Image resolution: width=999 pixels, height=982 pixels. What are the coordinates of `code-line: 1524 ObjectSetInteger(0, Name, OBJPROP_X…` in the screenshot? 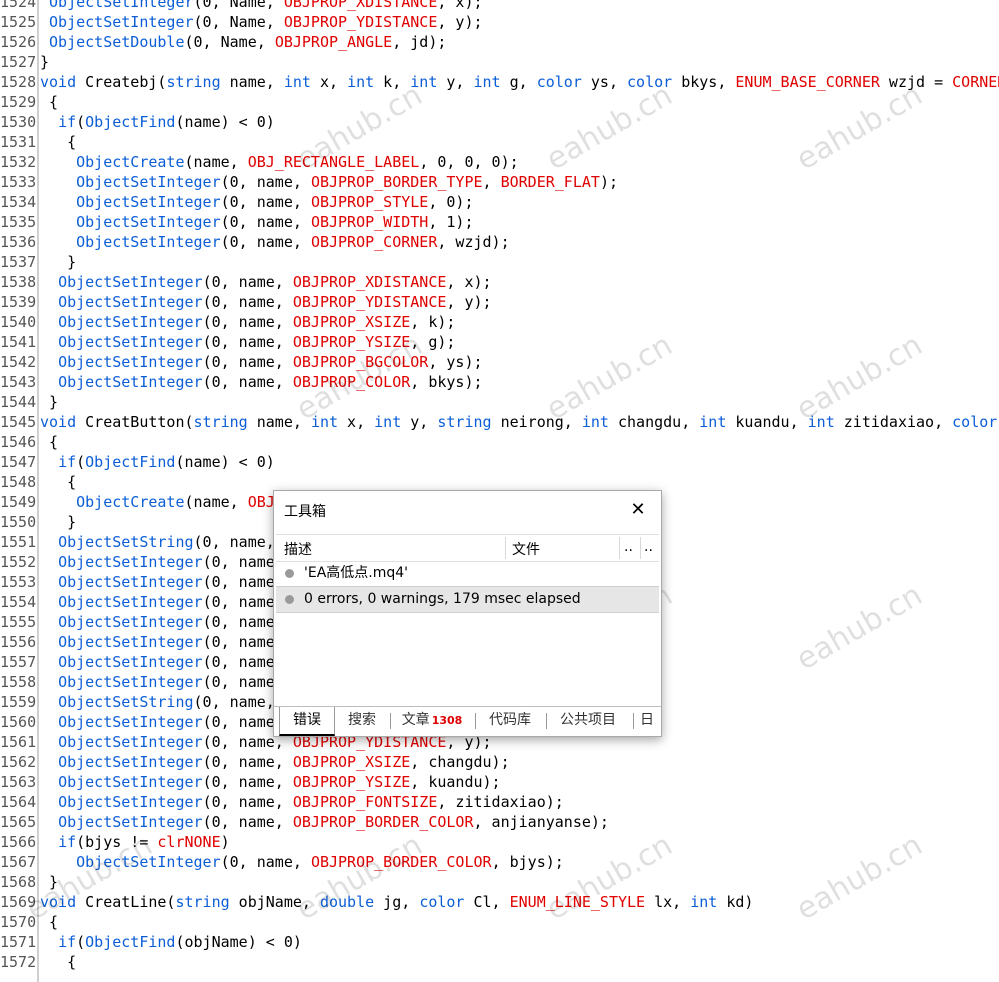 It's located at (499, 6).